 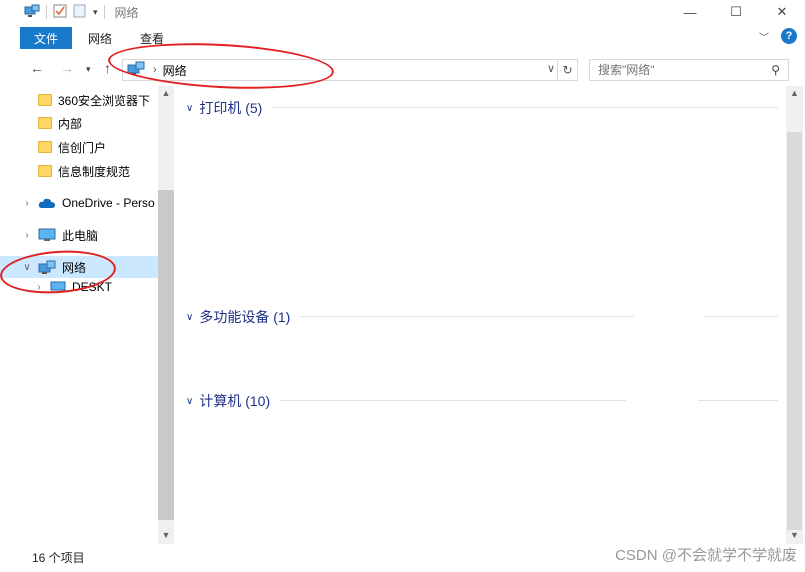 I want to click on sidebar-scrollbar: ▲ ▼, so click(x=166, y=315).